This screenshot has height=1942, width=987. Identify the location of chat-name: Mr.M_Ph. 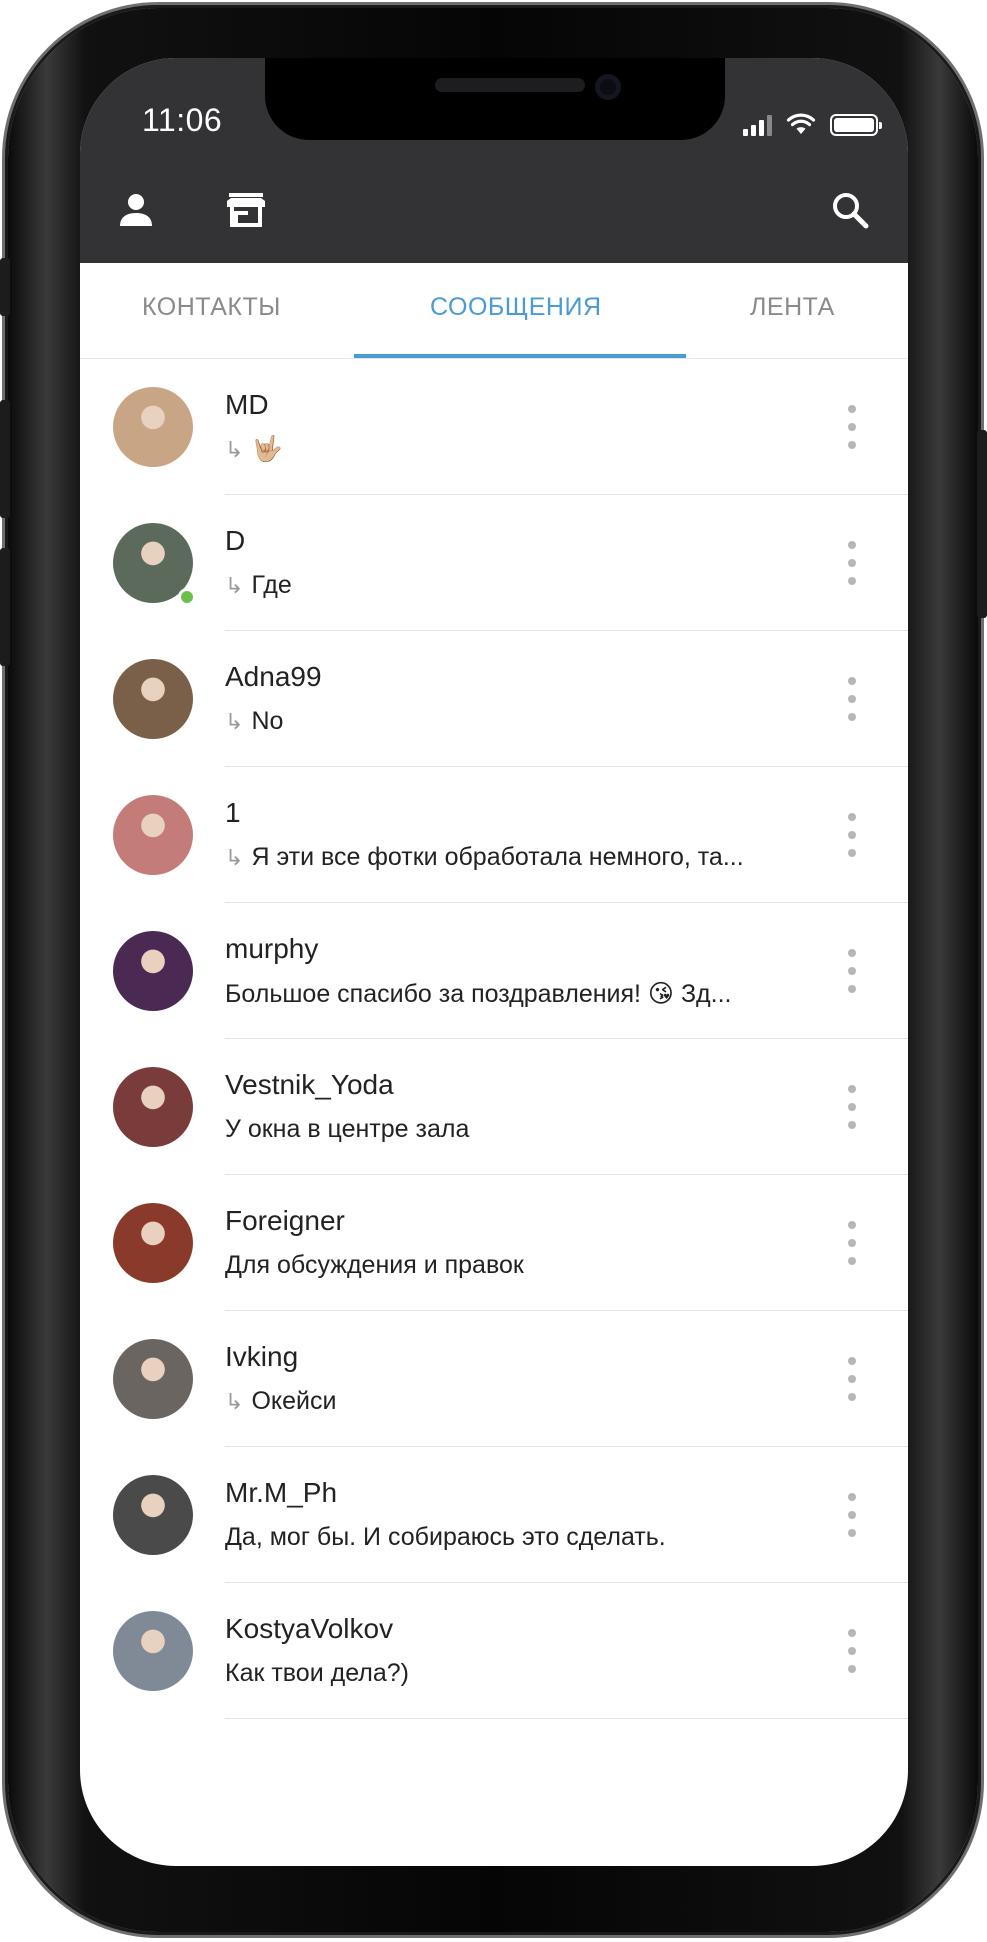
(281, 1492).